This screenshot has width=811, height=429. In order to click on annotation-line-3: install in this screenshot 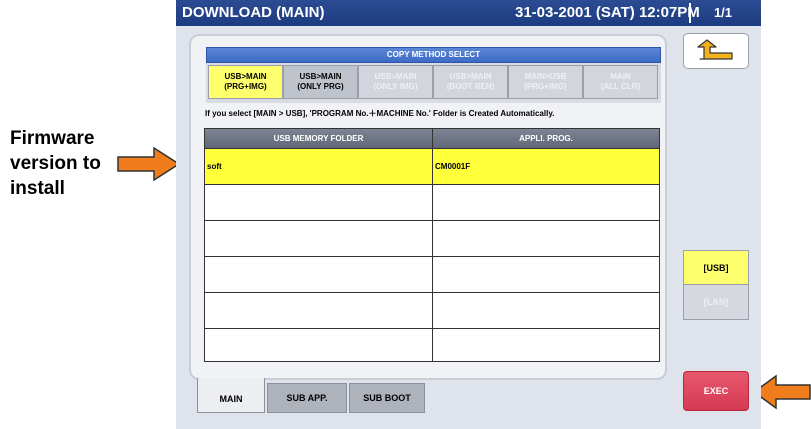, I will do `click(37, 188)`.